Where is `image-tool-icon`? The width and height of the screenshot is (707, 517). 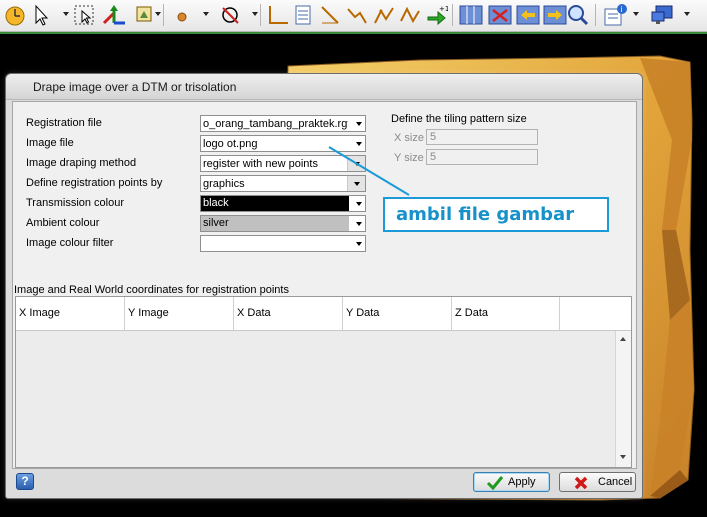
image-tool-icon is located at coordinates (144, 15).